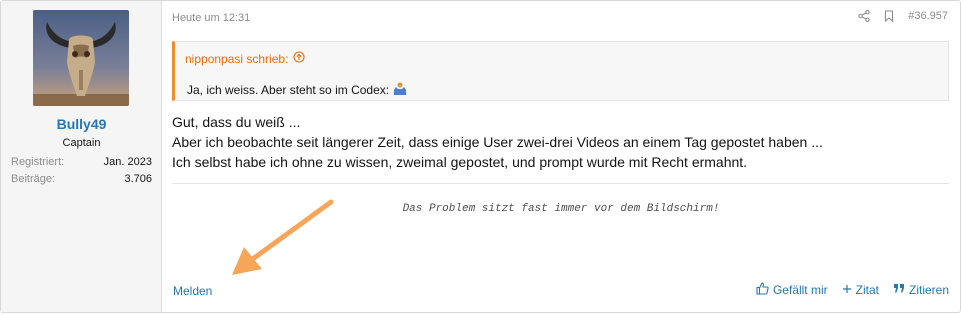 Image resolution: width=961 pixels, height=315 pixels. I want to click on quote-author-link: nipponpasi schrieb:, so click(245, 58).